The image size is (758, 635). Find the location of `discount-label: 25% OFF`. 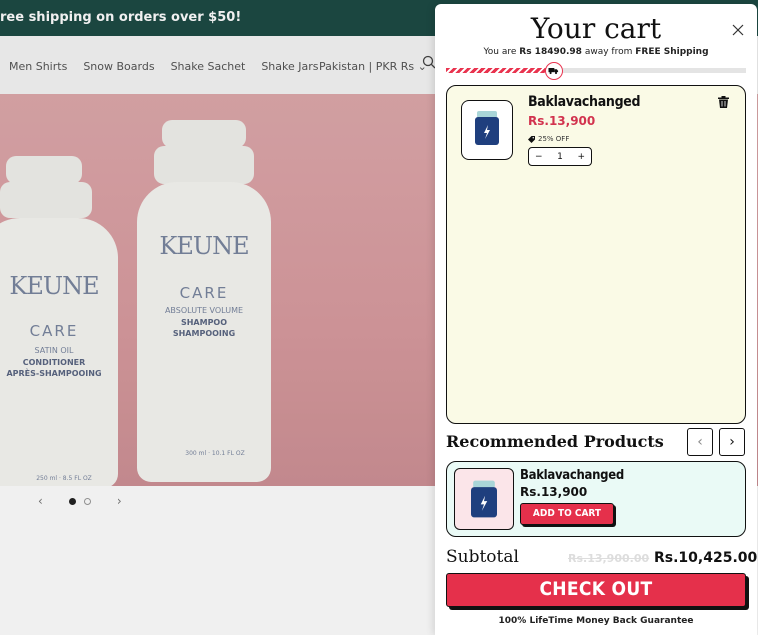

discount-label: 25% OFF is located at coordinates (554, 139).